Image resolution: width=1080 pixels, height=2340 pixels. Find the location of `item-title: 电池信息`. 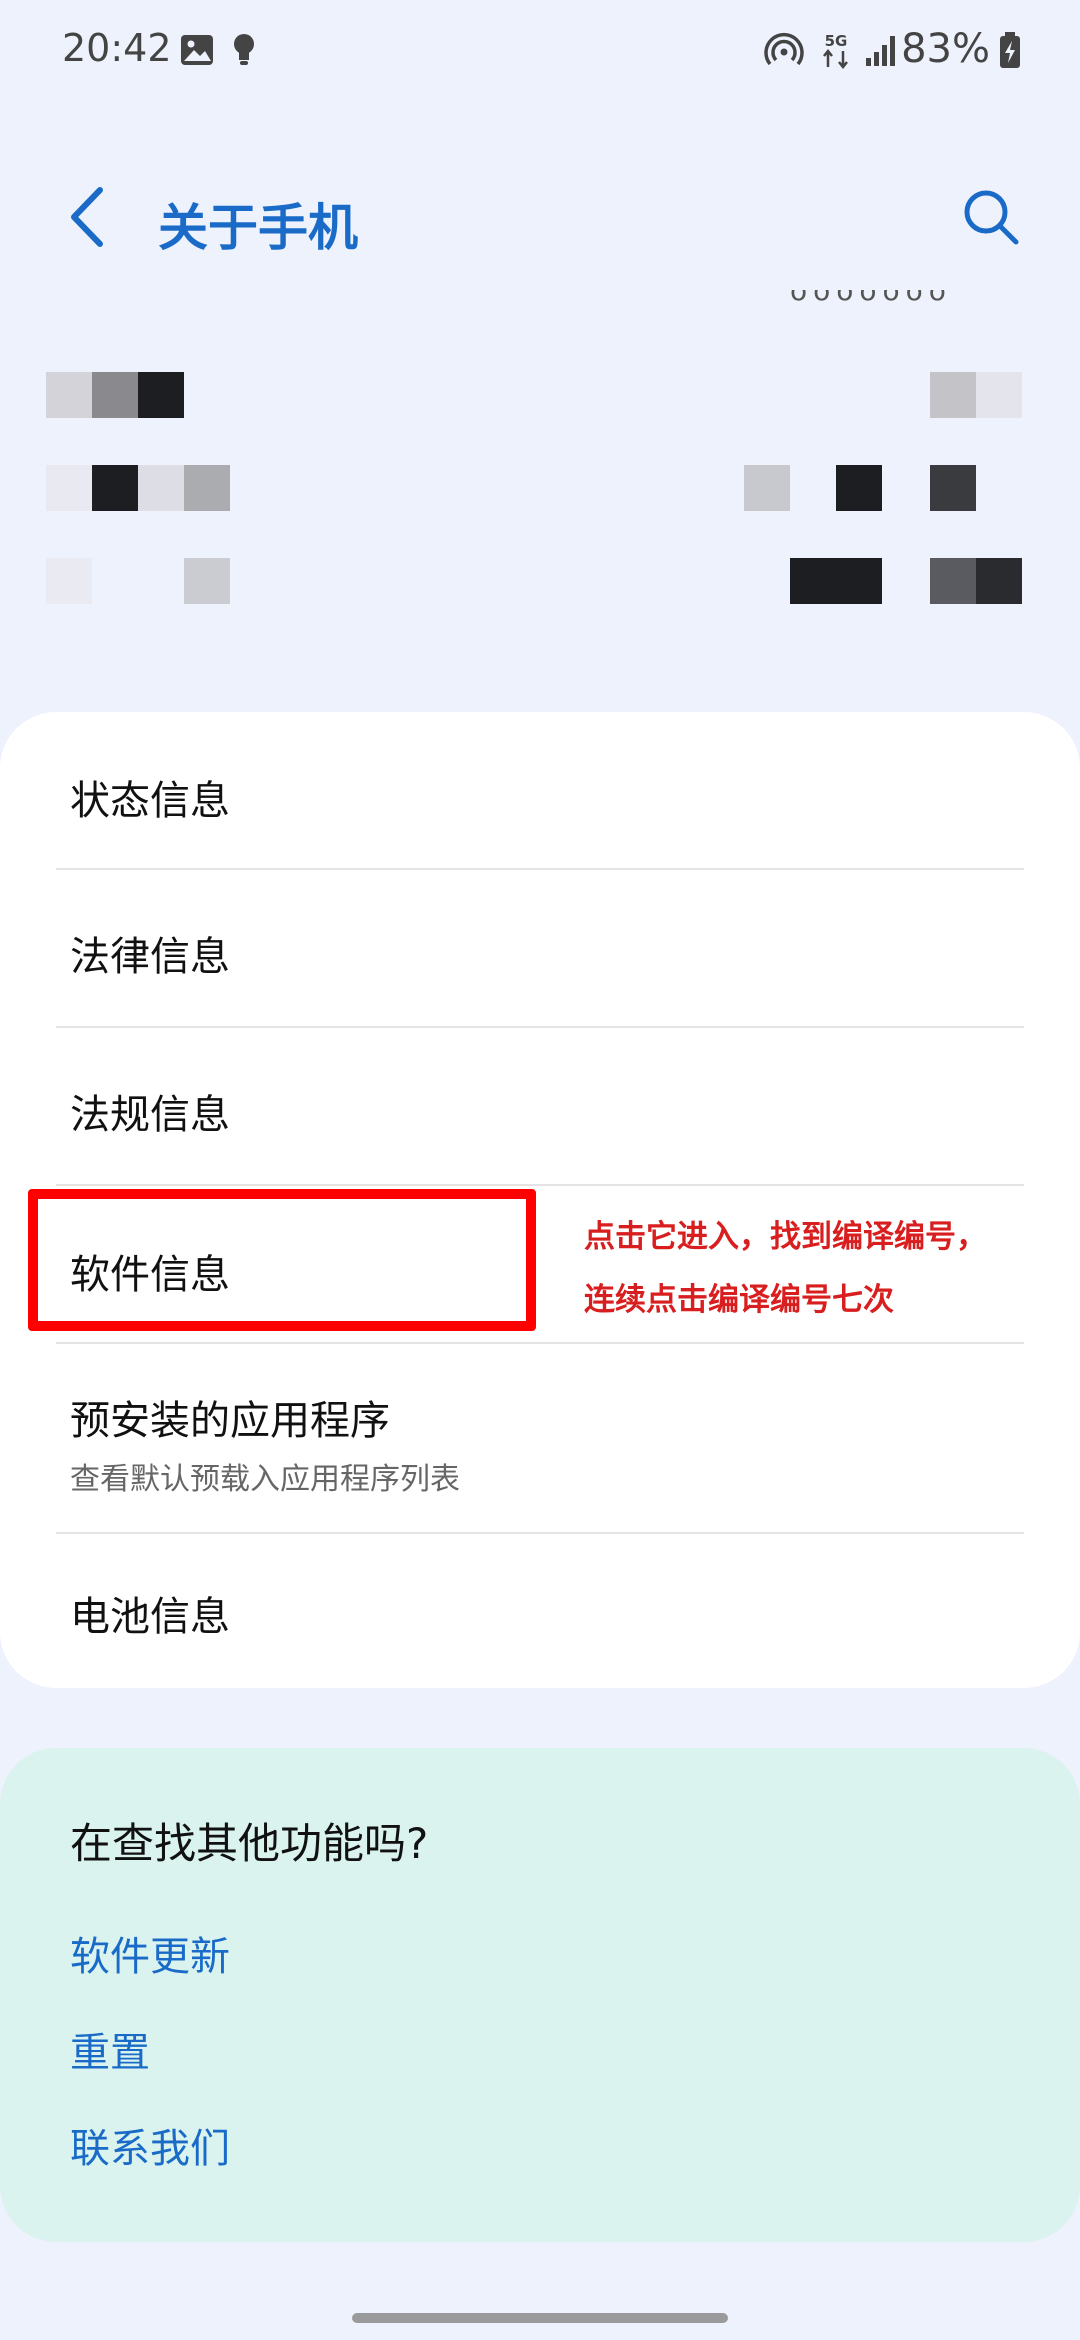

item-title: 电池信息 is located at coordinates (150, 1617).